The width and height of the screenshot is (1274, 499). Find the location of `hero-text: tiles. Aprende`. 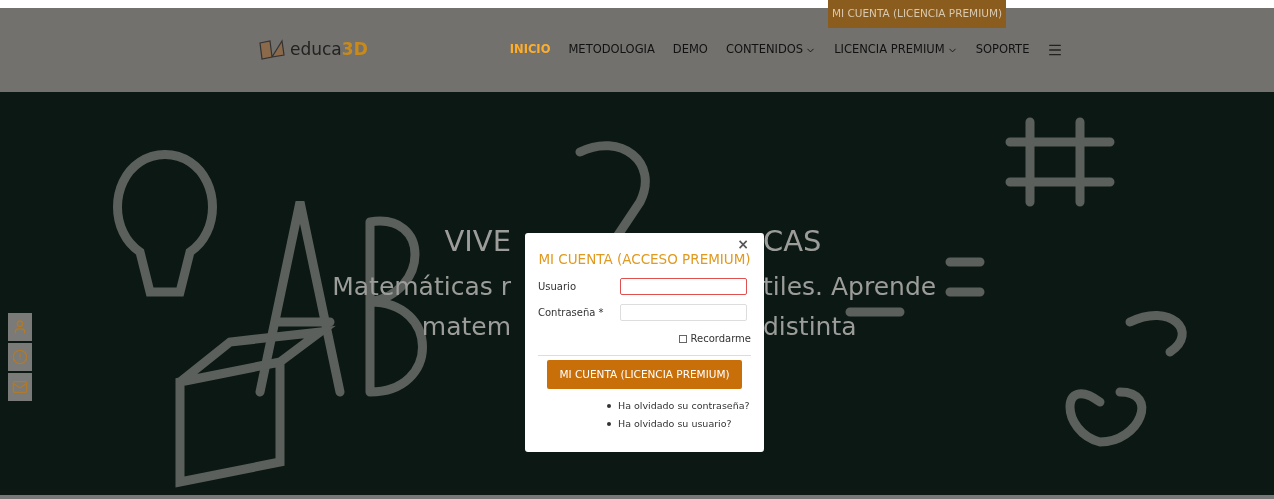

hero-text: tiles. Aprende is located at coordinates (849, 287).